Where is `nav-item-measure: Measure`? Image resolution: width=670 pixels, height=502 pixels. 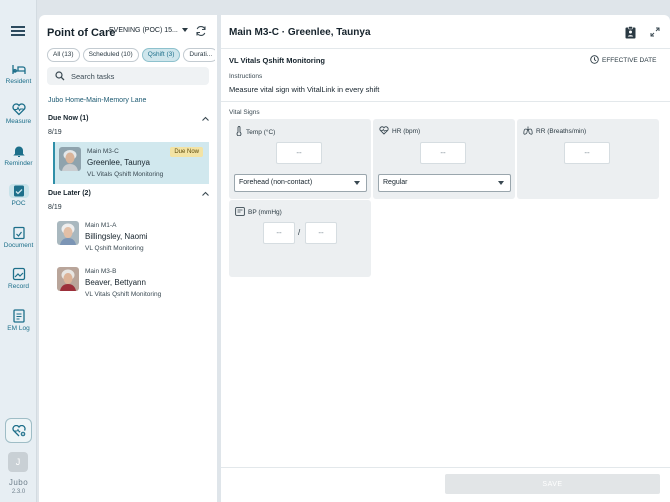 nav-item-measure: Measure is located at coordinates (18, 113).